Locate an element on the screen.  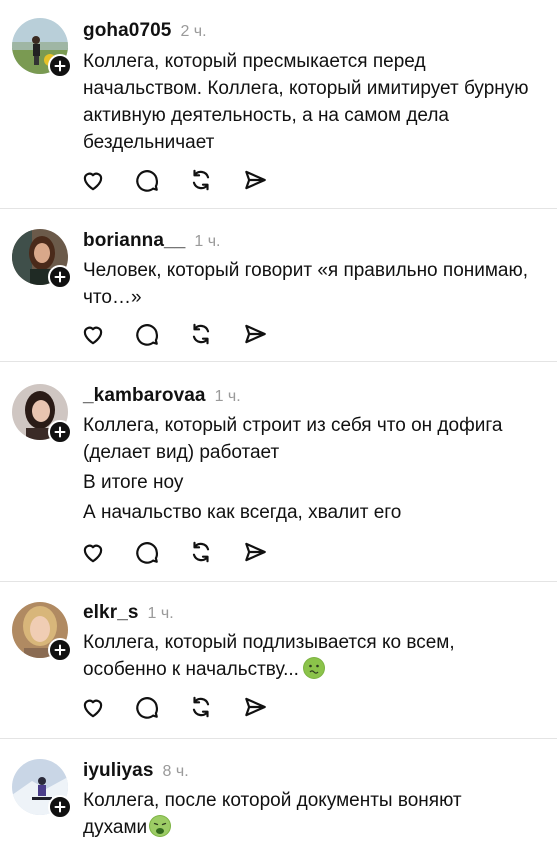
post-header: iyuliyas 8 ч. is located at coordinates (136, 771).